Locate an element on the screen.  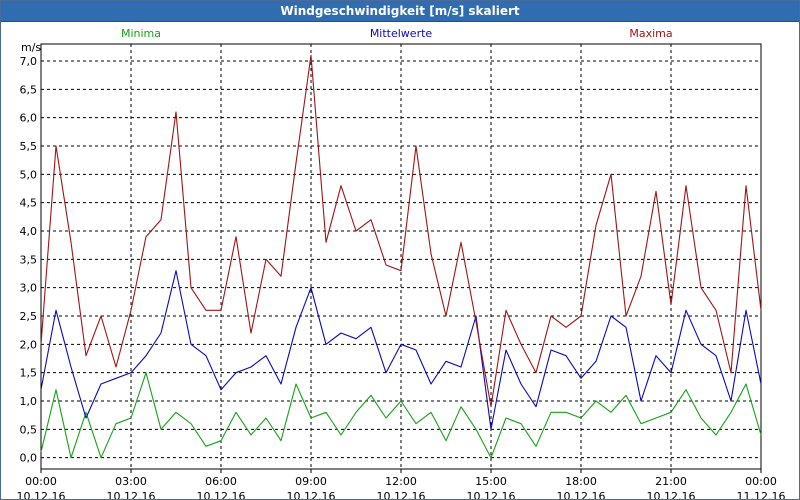
legend-minima: Minima is located at coordinates (141, 33).